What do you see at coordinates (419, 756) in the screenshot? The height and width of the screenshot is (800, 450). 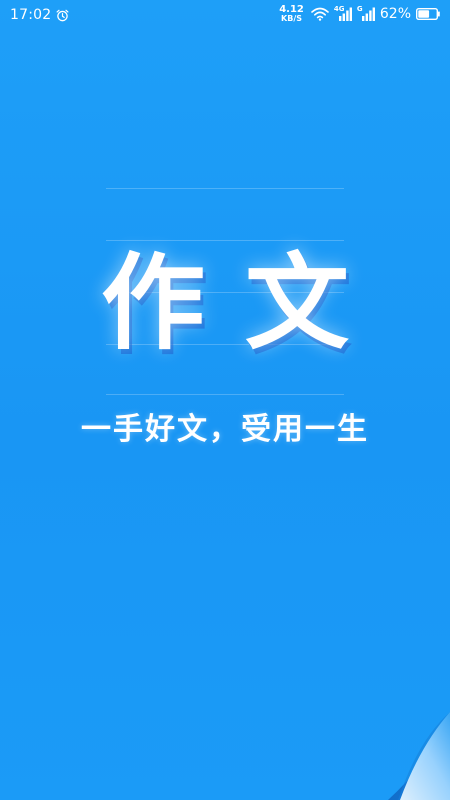 I see `page-curl-icon` at bounding box center [419, 756].